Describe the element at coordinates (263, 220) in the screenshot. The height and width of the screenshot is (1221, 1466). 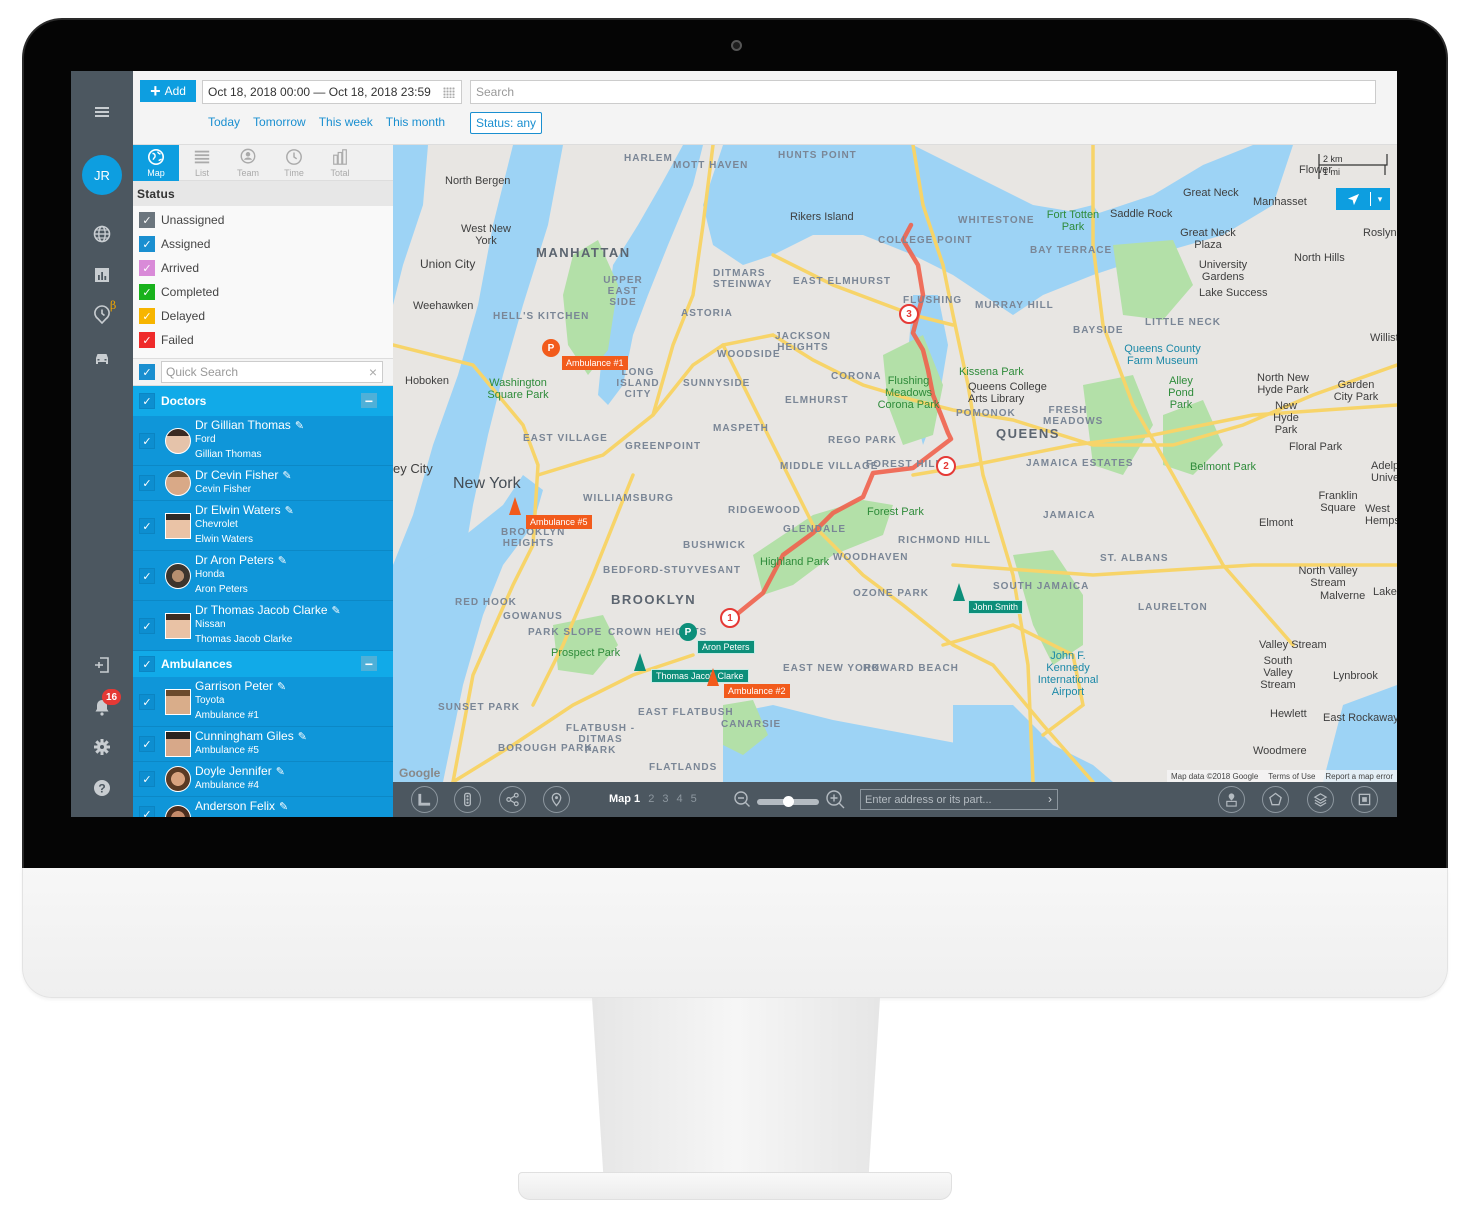
I see `status-unassigned: ✓ Unassigned` at that location.